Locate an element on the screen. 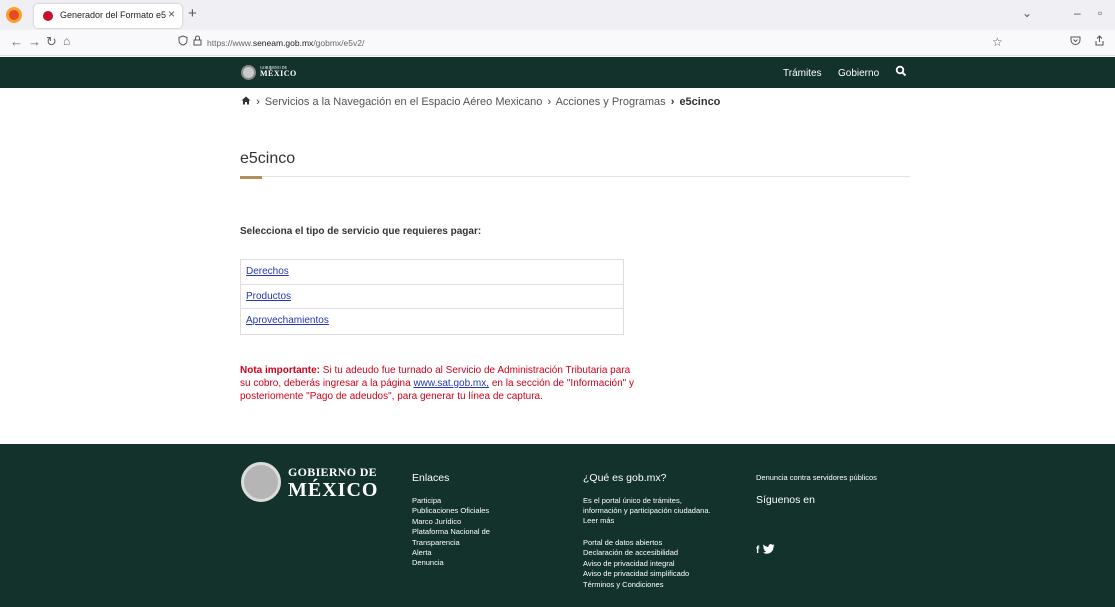 Image resolution: width=1115 pixels, height=607 pixels. footer-link: Publicaciones Oficiales is located at coordinates (451, 511).